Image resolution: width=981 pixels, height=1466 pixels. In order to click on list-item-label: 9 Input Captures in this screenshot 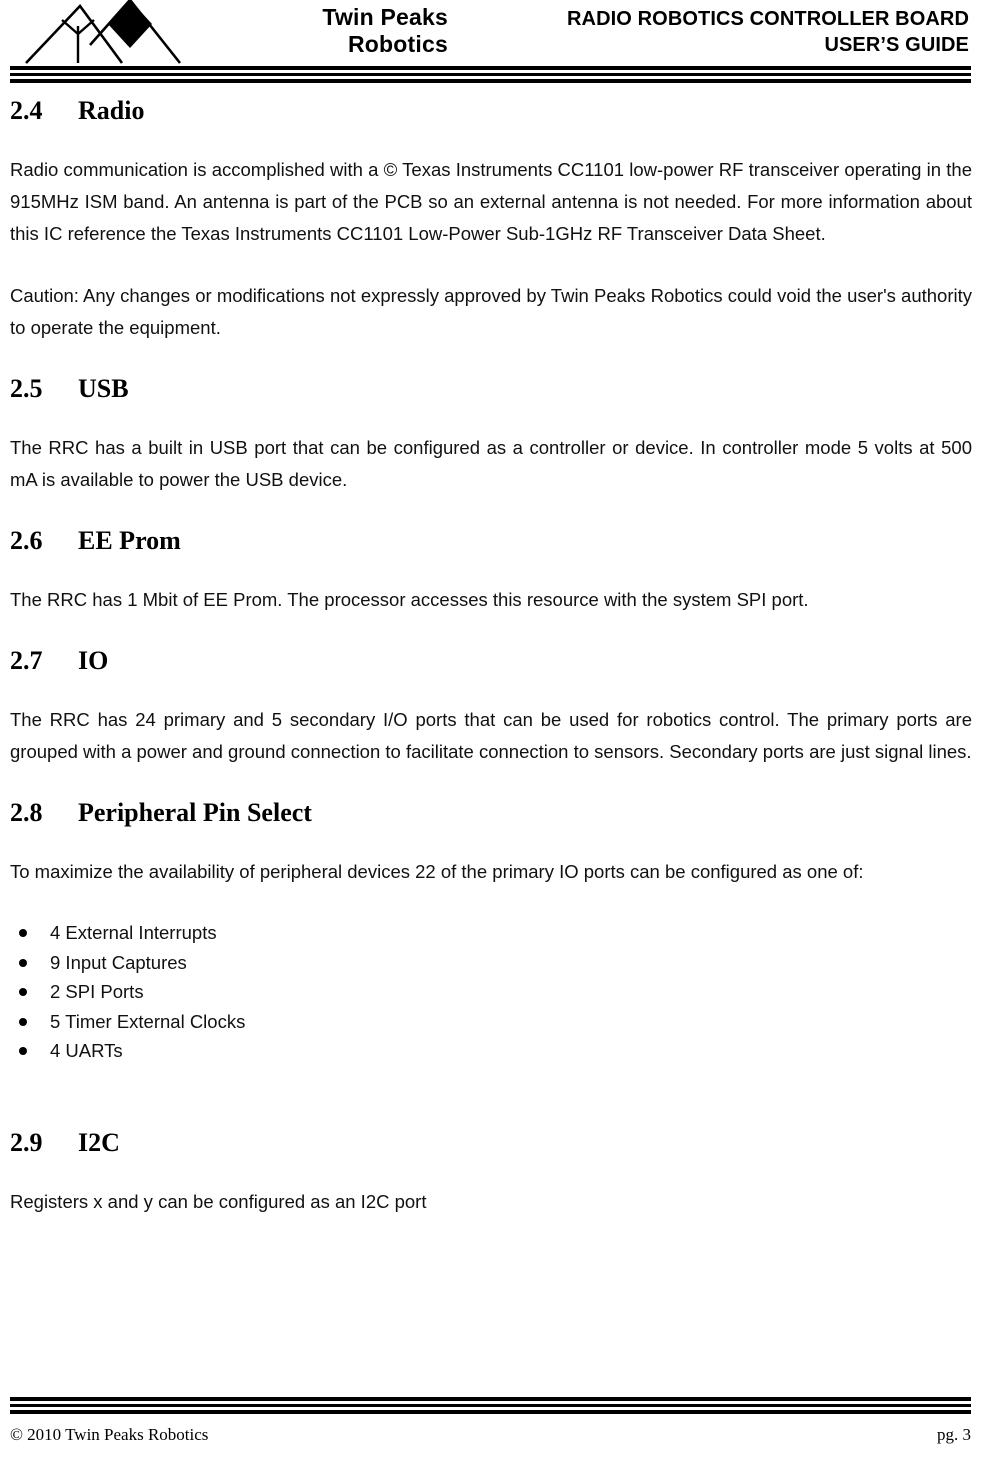, I will do `click(118, 962)`.